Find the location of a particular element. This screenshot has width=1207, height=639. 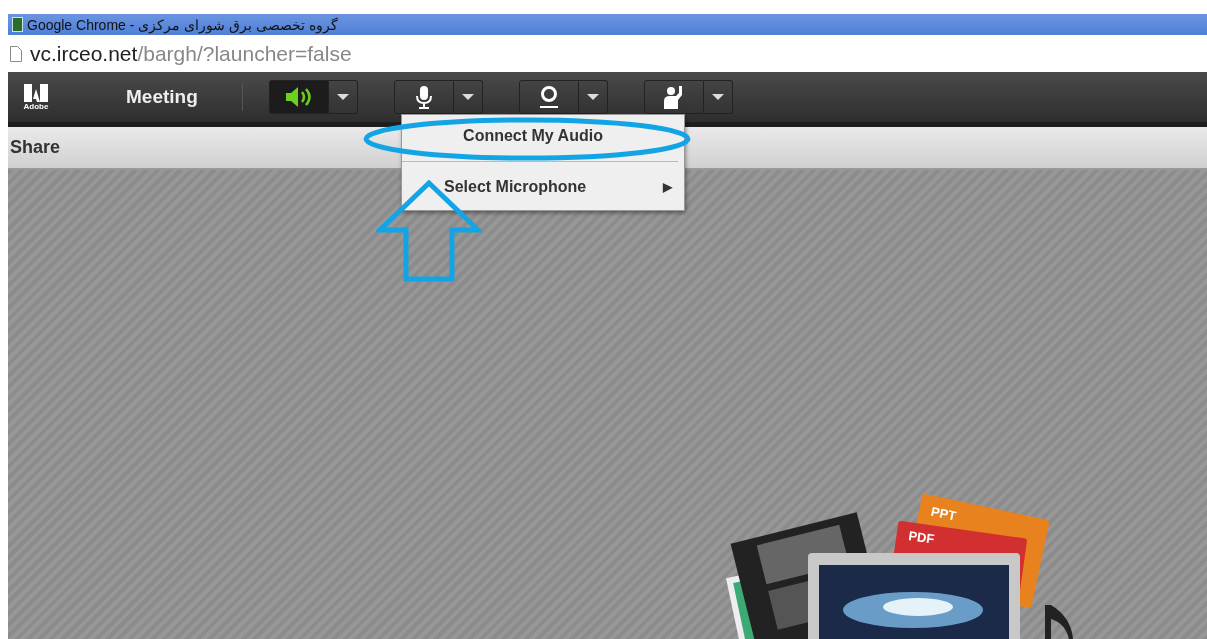

speaker-button is located at coordinates (298, 97).